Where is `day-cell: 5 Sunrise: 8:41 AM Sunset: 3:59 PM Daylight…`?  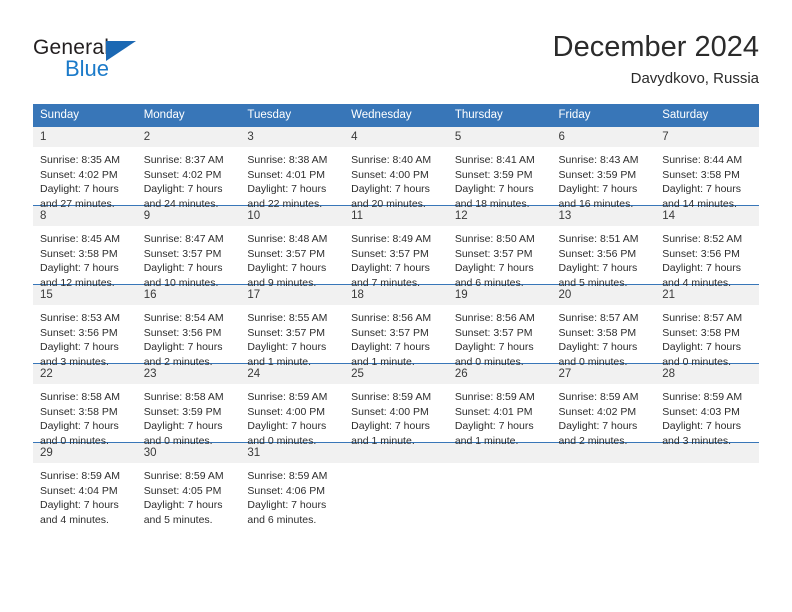
day-cell: 5 Sunrise: 8:41 AM Sunset: 3:59 PM Daylight… is located at coordinates (499, 168).